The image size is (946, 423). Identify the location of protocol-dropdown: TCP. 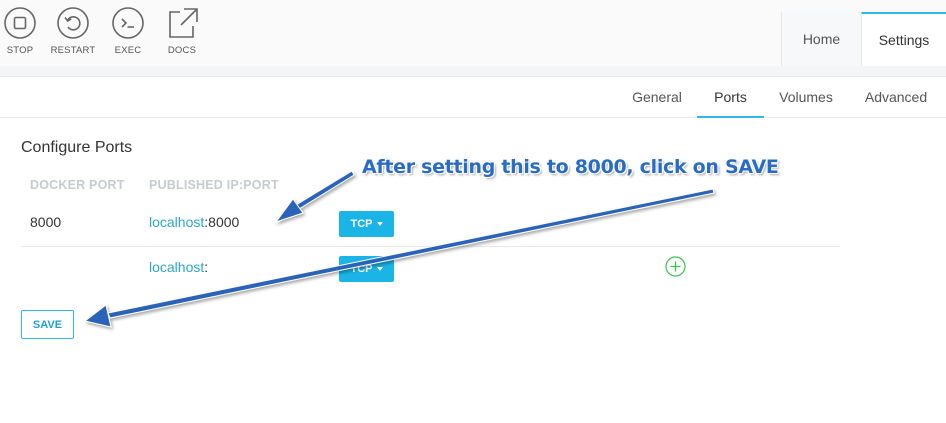
(366, 224).